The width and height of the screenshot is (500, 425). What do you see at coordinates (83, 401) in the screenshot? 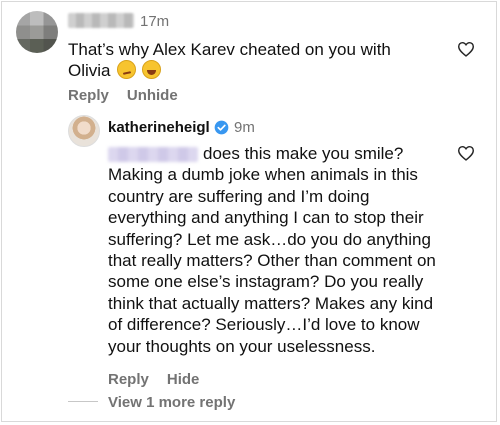
I see `view-more-divider` at bounding box center [83, 401].